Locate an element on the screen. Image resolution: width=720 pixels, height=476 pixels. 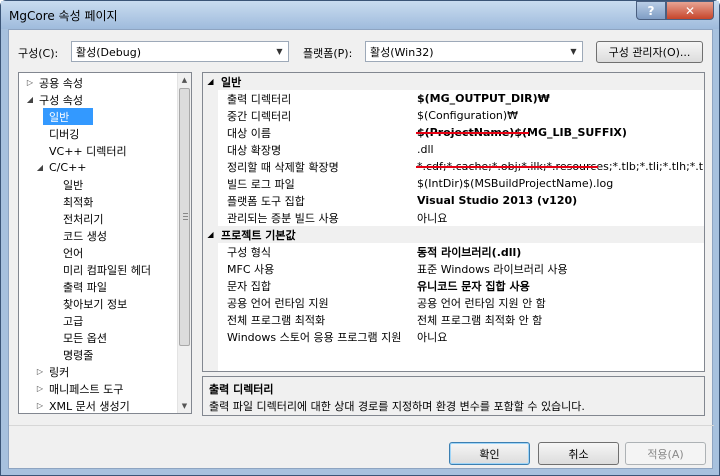
ok-button: 확인 is located at coordinates (489, 453).